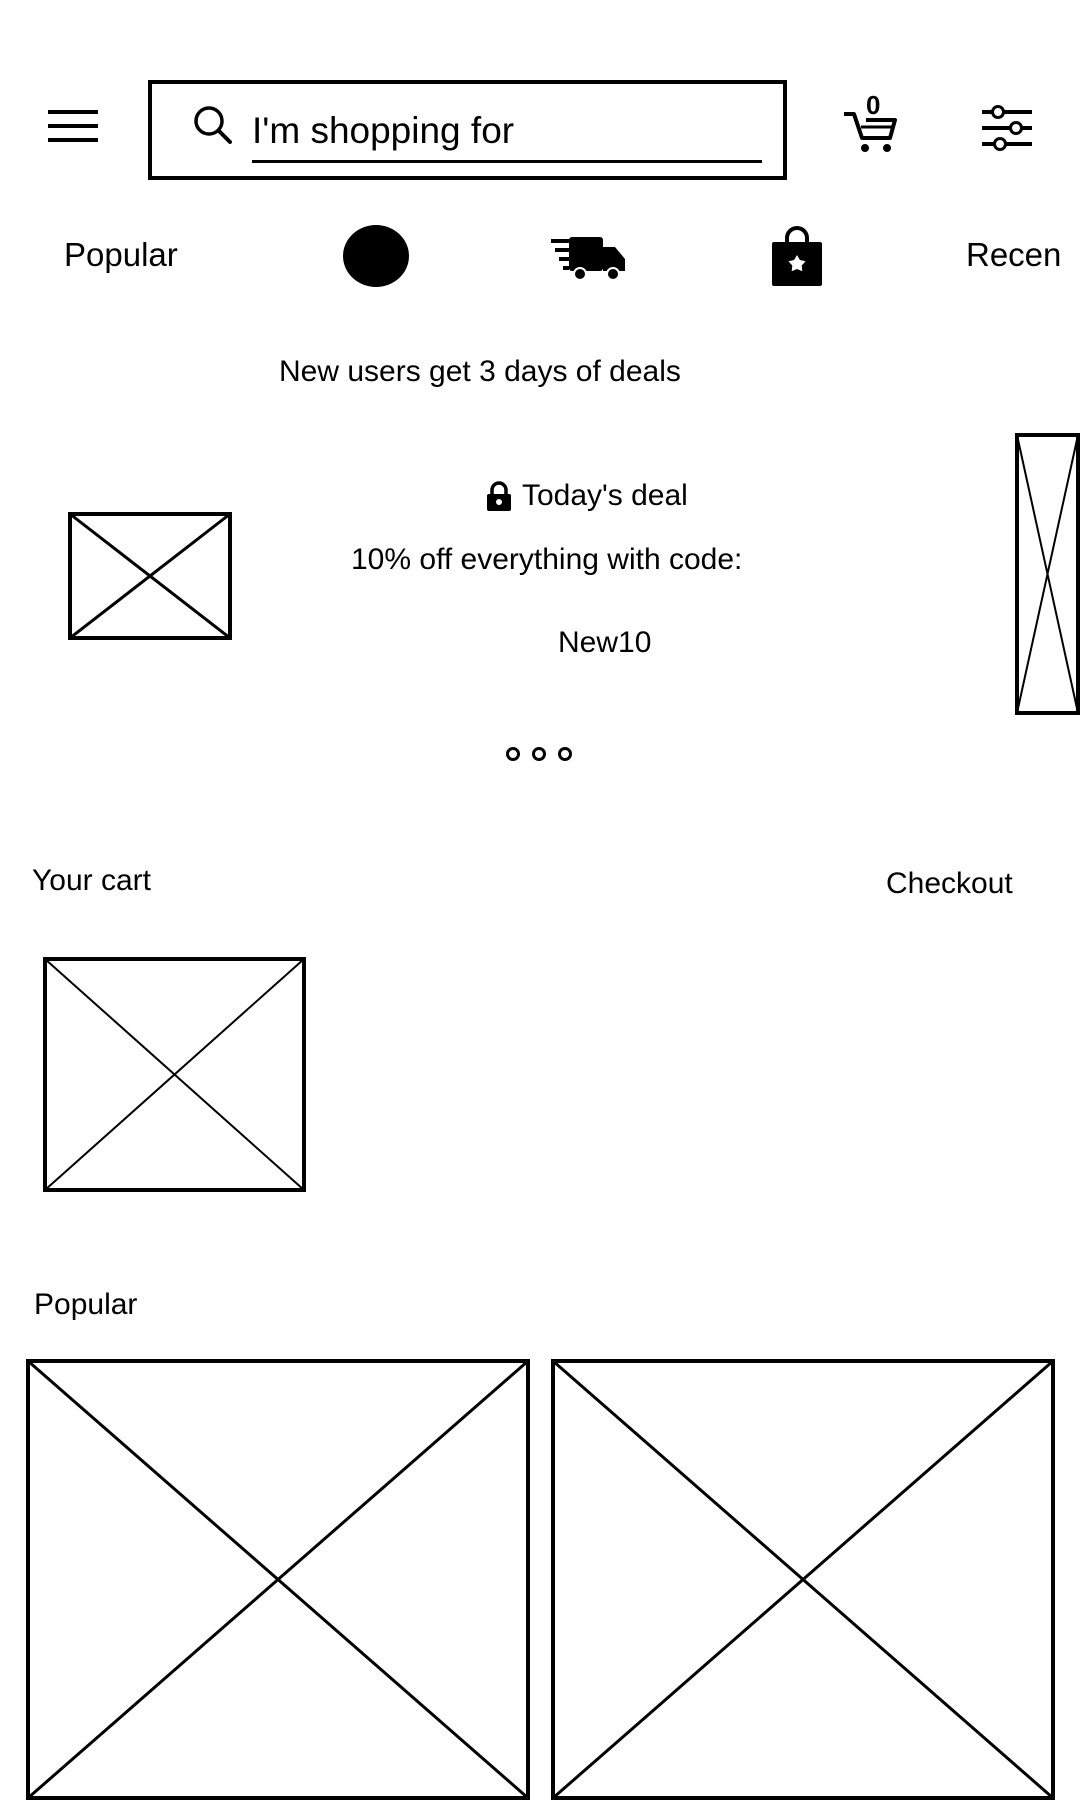  I want to click on cart-count-badge: 0, so click(873, 105).